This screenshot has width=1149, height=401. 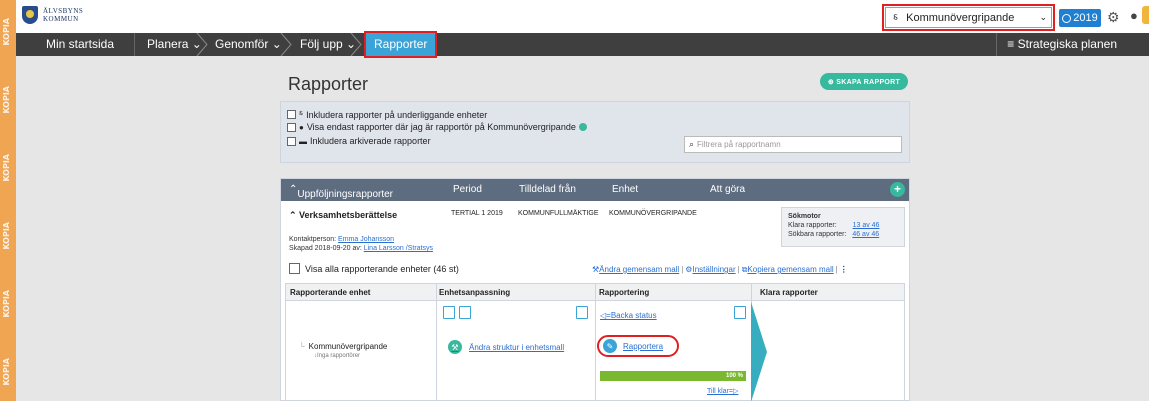 What do you see at coordinates (639, 269) in the screenshot?
I see `change-template-link: Ändra gemensam mall` at bounding box center [639, 269].